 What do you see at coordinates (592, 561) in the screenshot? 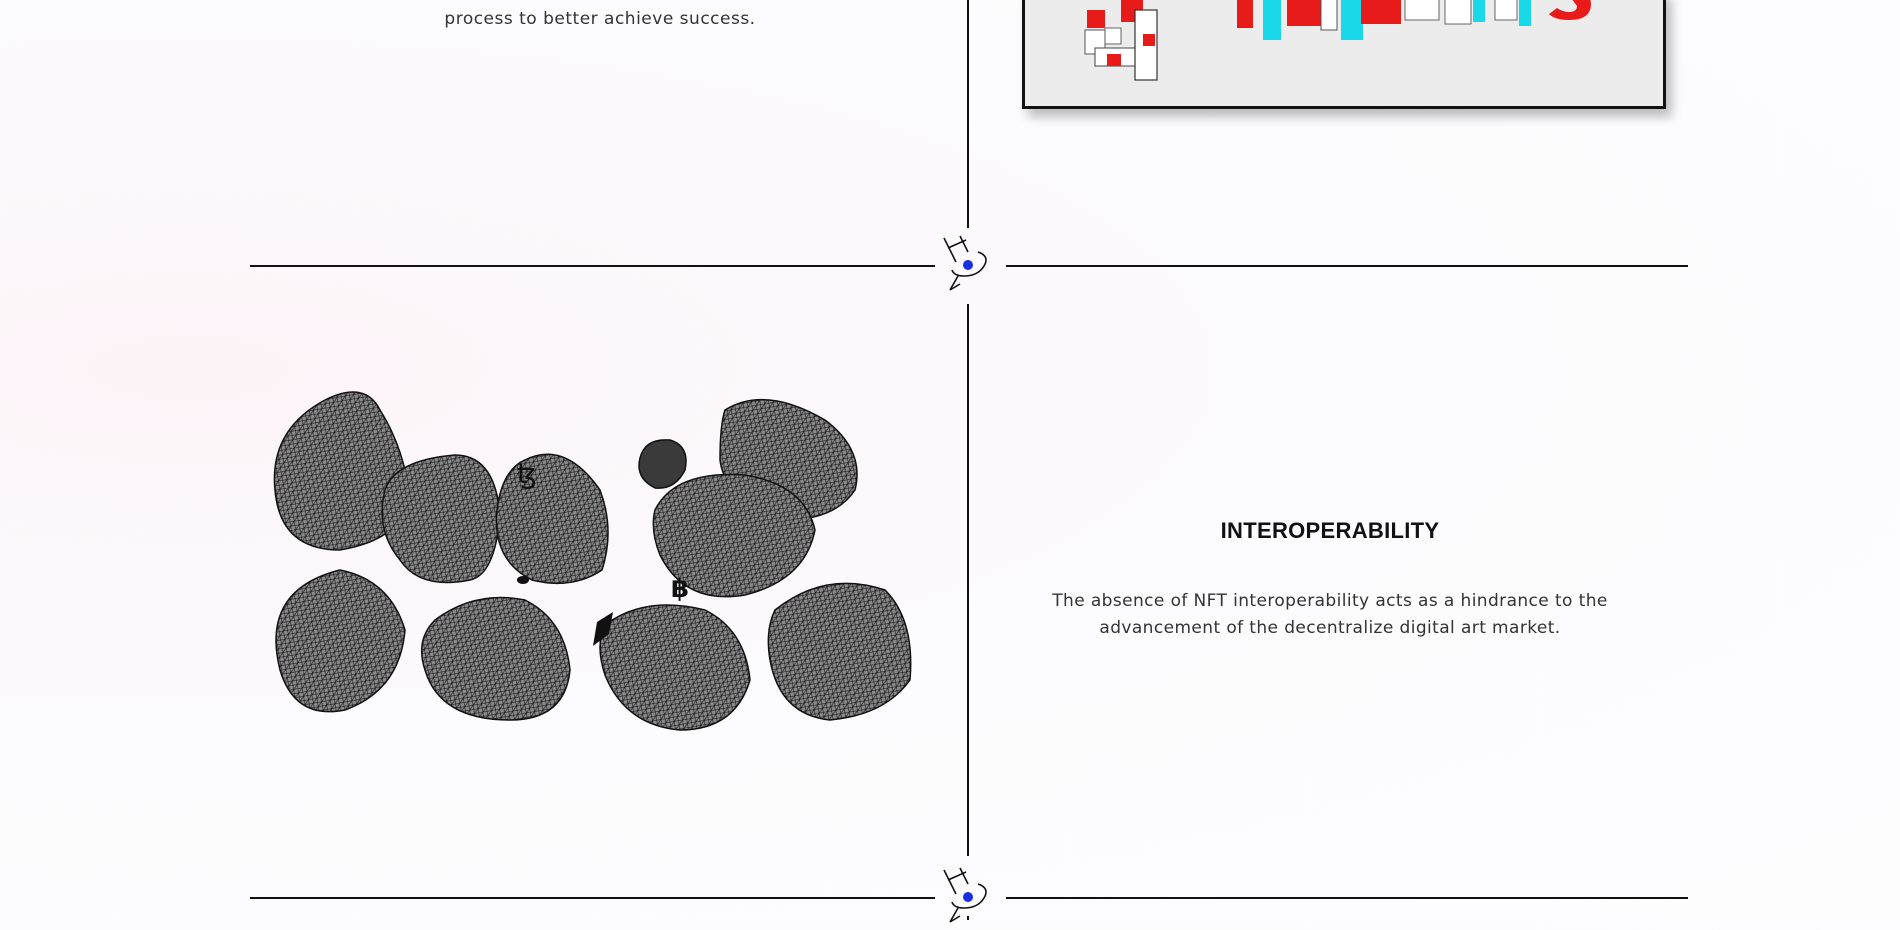
I see `rock-cluster` at bounding box center [592, 561].